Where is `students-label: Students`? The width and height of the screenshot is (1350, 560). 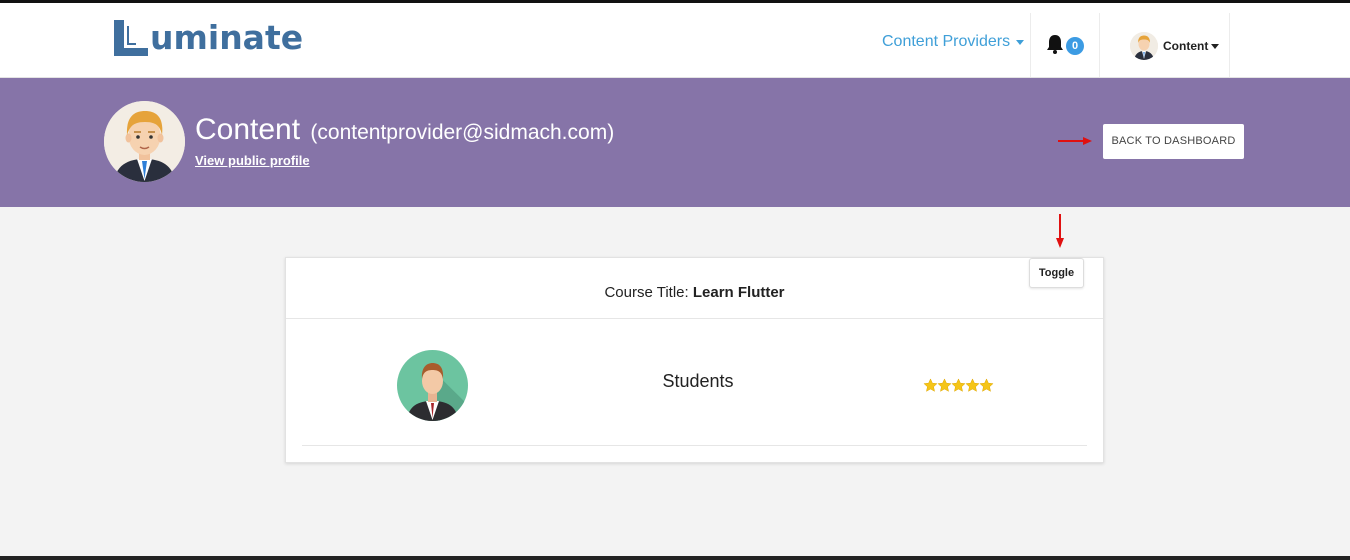
students-label: Students is located at coordinates (698, 381).